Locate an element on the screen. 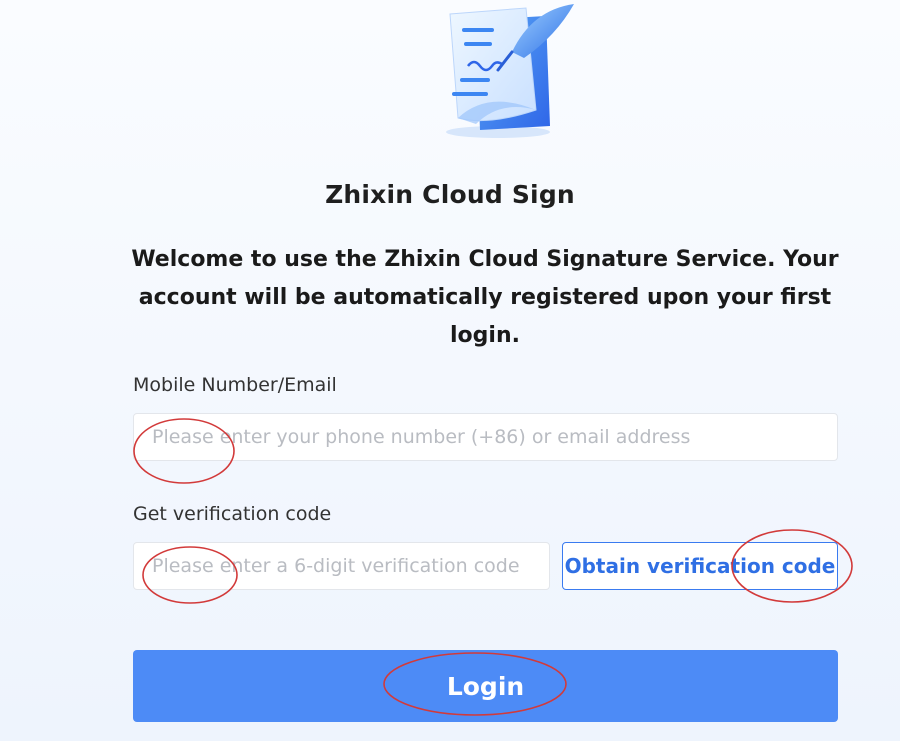  logo is located at coordinates (503, 70).